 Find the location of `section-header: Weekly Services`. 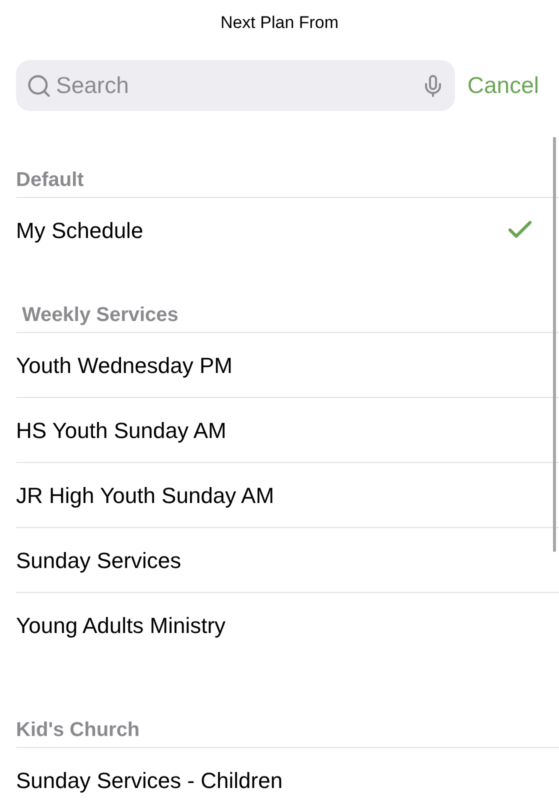

section-header: Weekly Services is located at coordinates (100, 315).